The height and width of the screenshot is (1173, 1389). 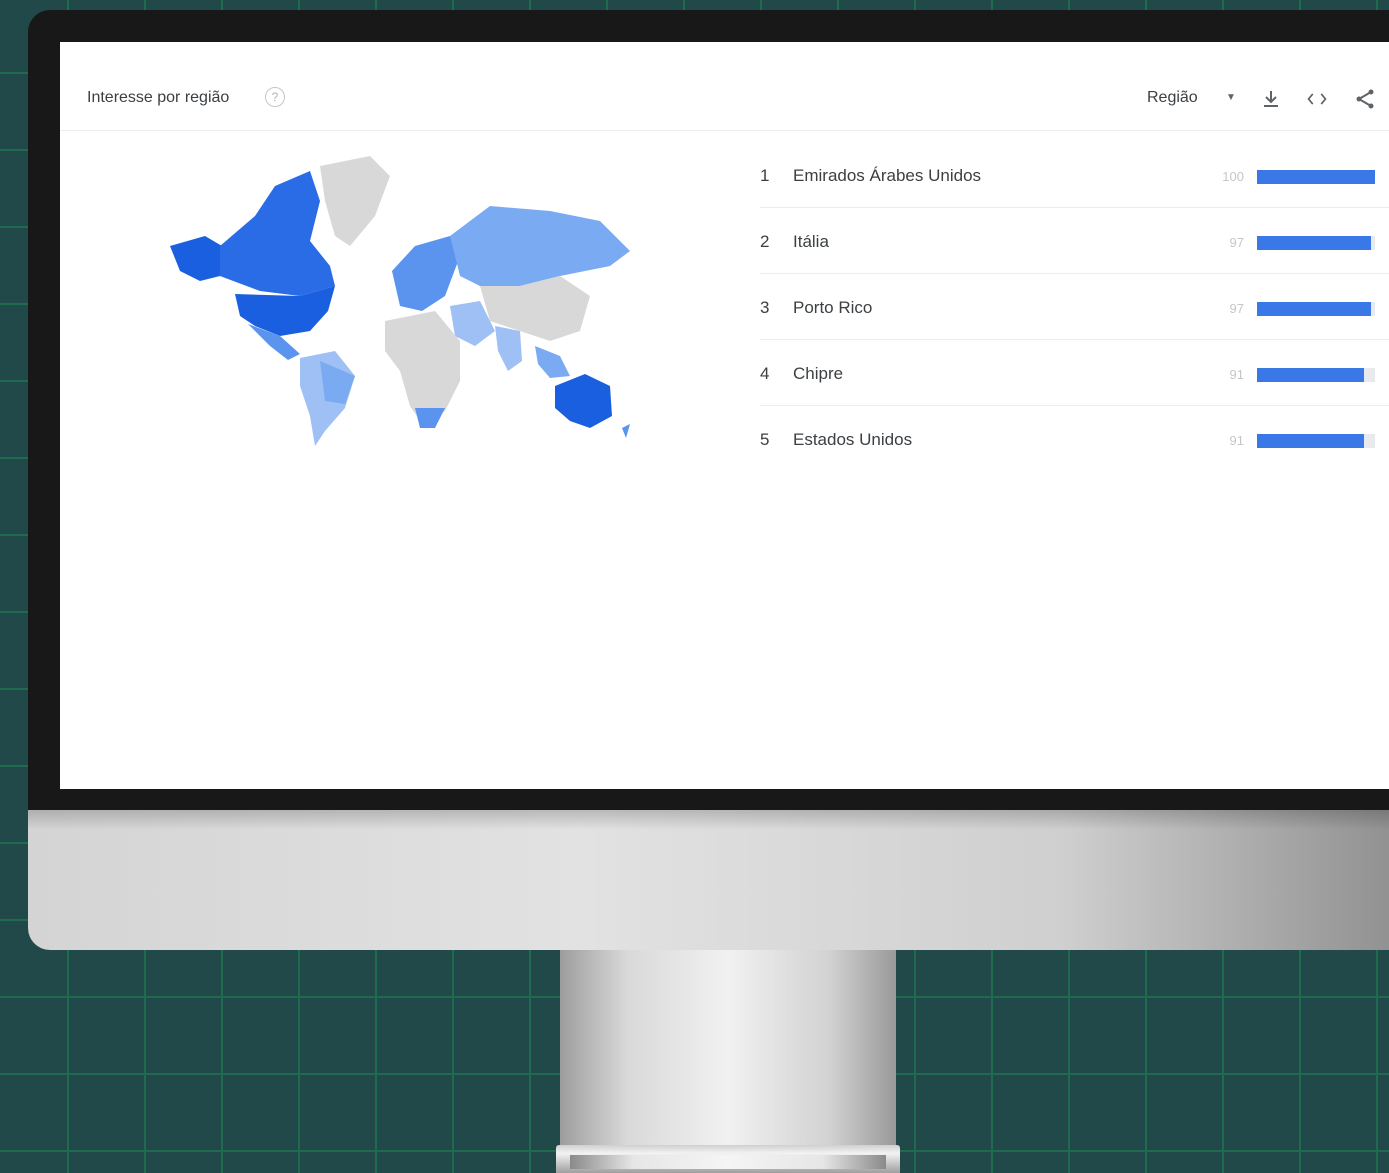 I want to click on row-country: Chipre, so click(x=818, y=374).